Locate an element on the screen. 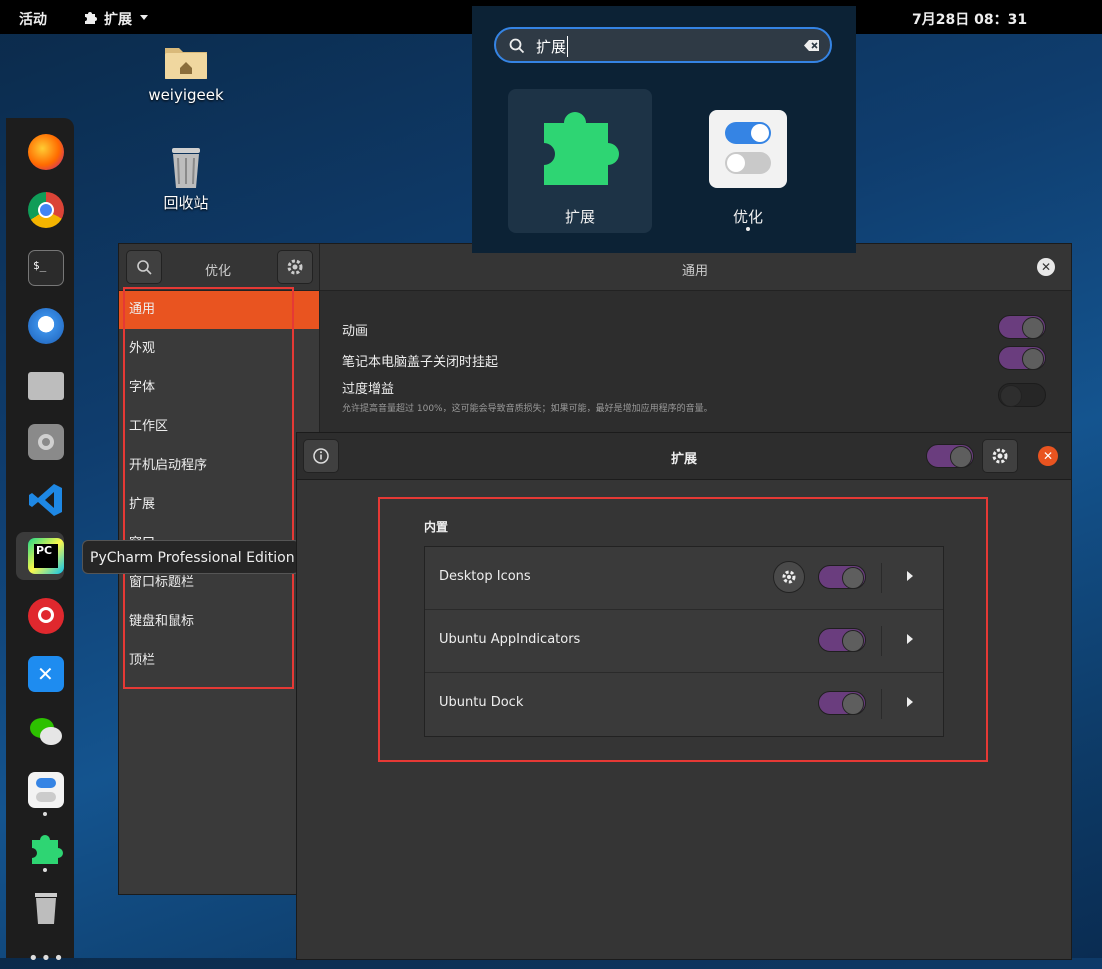  extensions-settings-button is located at coordinates (1000, 456).